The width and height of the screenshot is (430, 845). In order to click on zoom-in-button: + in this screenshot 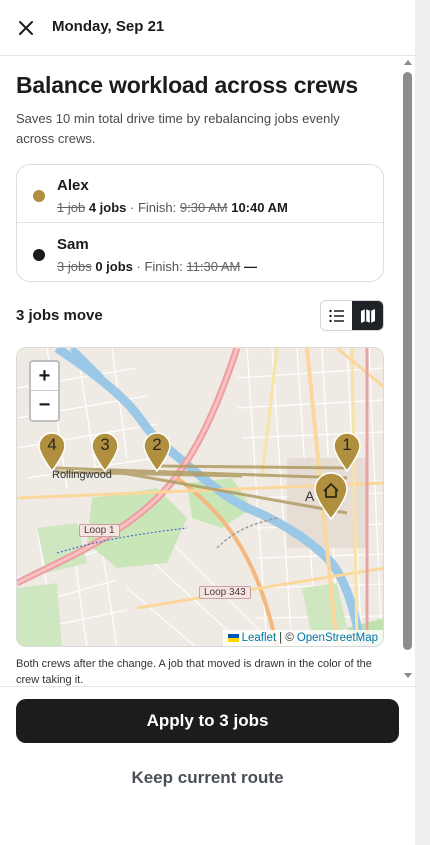, I will do `click(44, 376)`.